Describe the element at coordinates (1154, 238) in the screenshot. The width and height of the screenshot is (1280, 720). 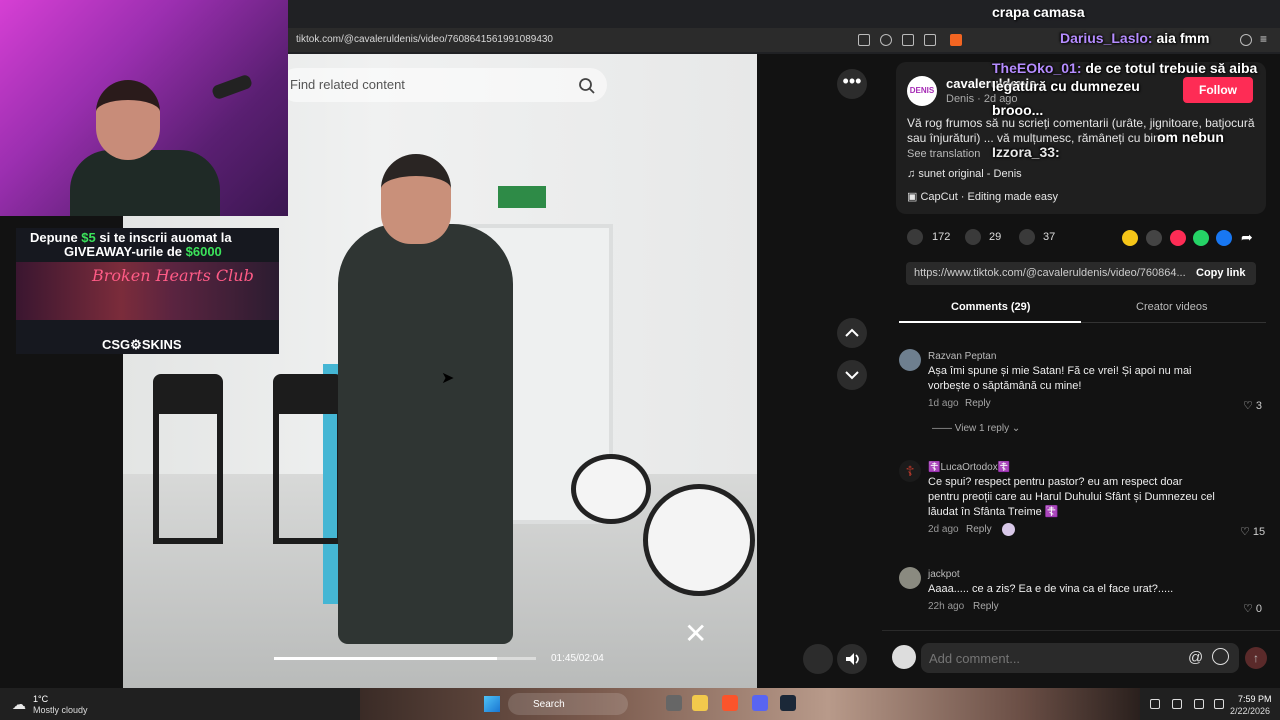
I see `embed-icon` at that location.